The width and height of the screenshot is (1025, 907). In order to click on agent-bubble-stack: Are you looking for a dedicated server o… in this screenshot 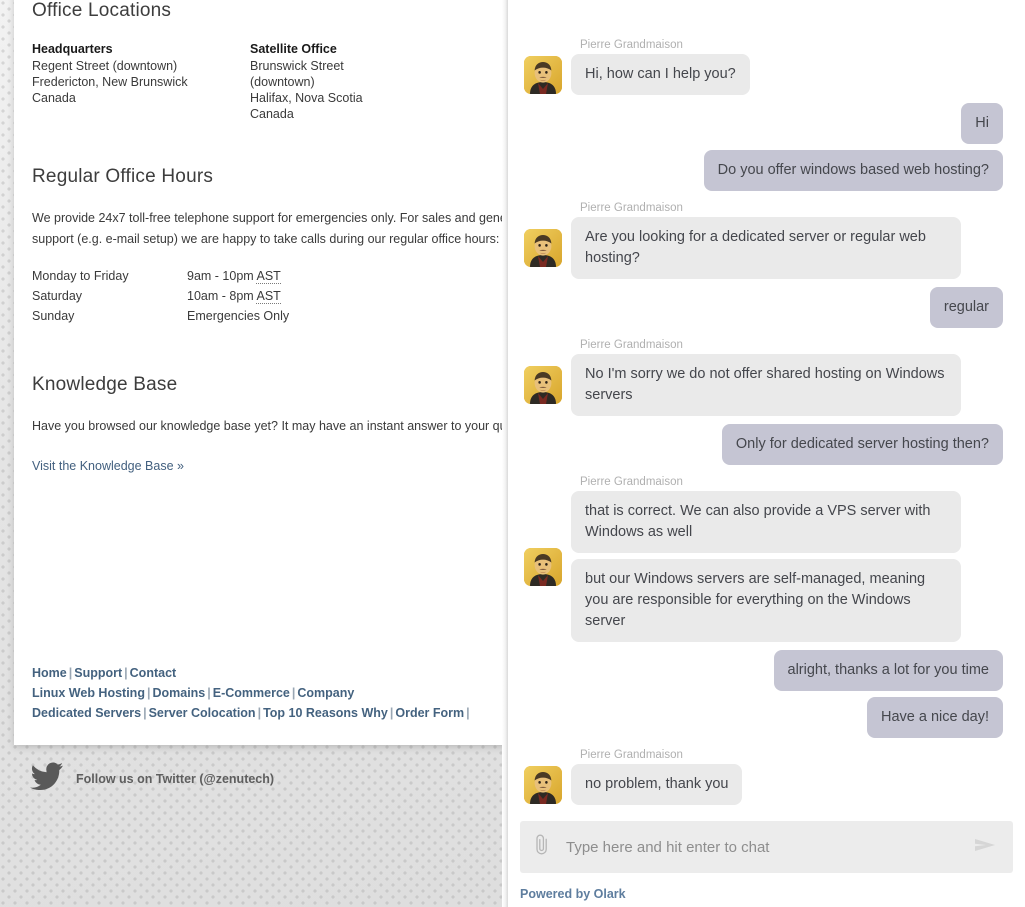, I will do `click(766, 248)`.